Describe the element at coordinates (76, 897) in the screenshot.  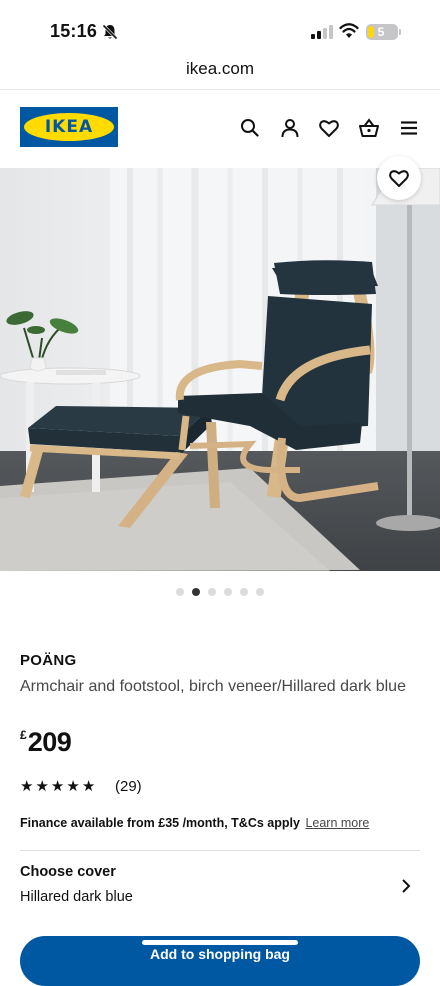
I see `selected-cover: Hillared dark blue` at that location.